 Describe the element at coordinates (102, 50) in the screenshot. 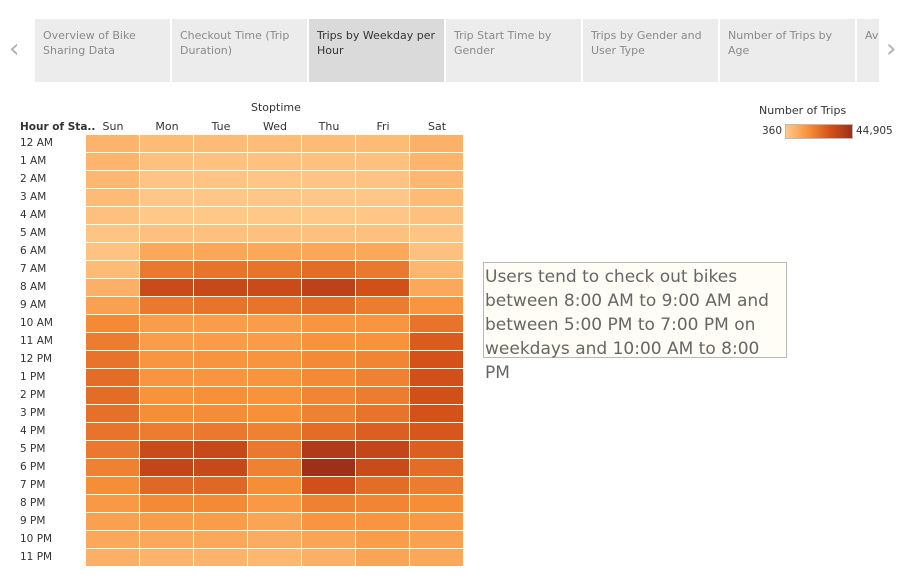

I see `tab-overview: Overview of Bike Sharing Data` at that location.